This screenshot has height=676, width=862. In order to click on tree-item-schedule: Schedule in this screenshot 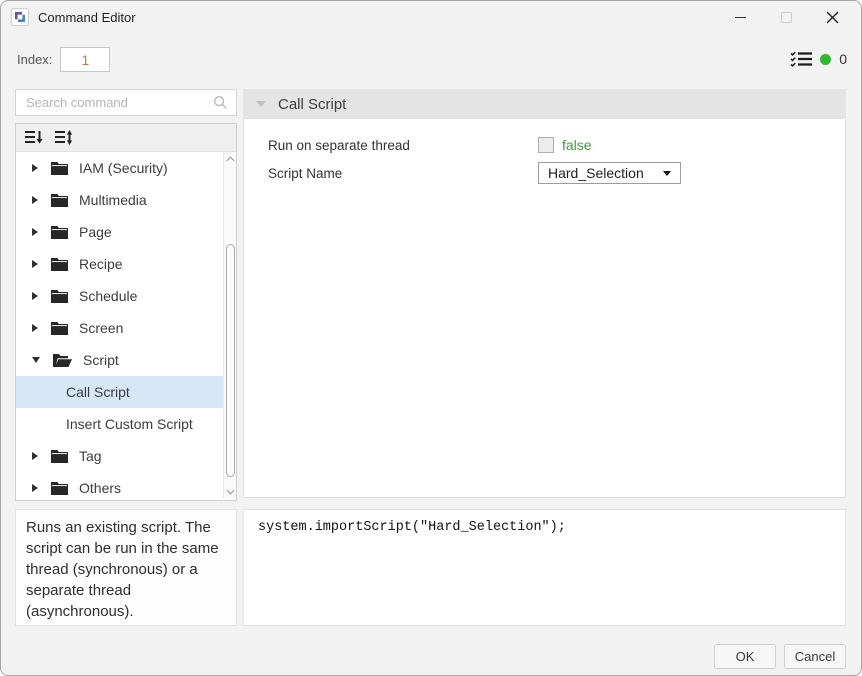, I will do `click(119, 296)`.